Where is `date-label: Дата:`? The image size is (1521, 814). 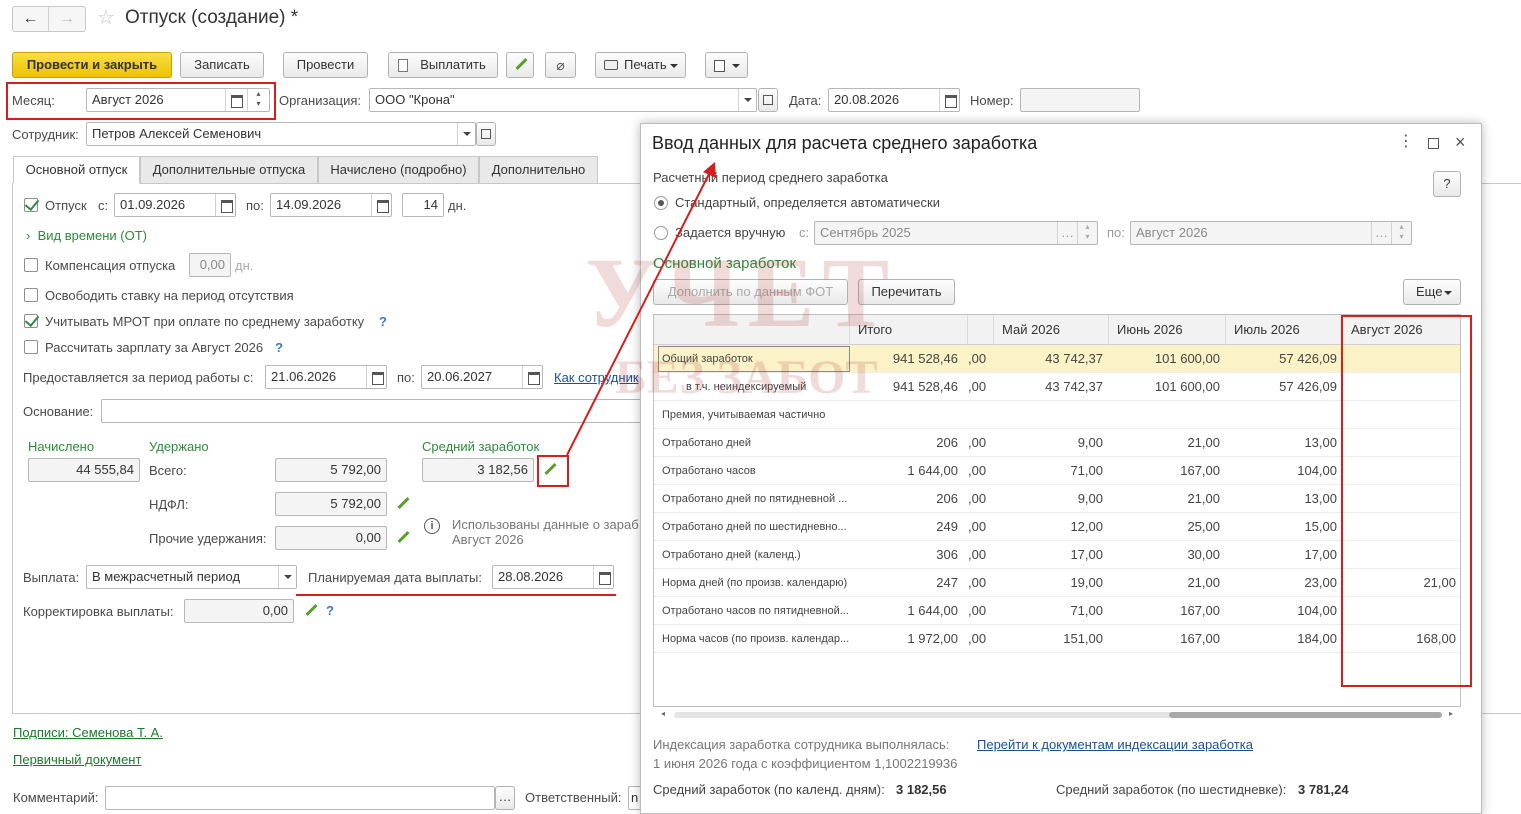
date-label: Дата: is located at coordinates (805, 100).